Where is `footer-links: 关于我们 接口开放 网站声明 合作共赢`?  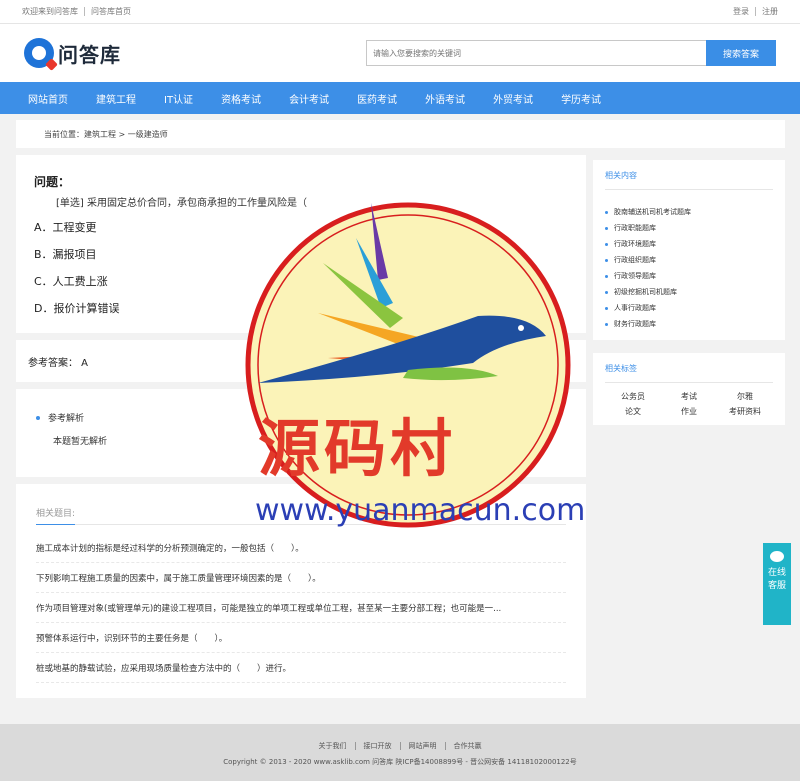 footer-links: 关于我们 接口开放 网站声明 合作共赢 is located at coordinates (400, 746).